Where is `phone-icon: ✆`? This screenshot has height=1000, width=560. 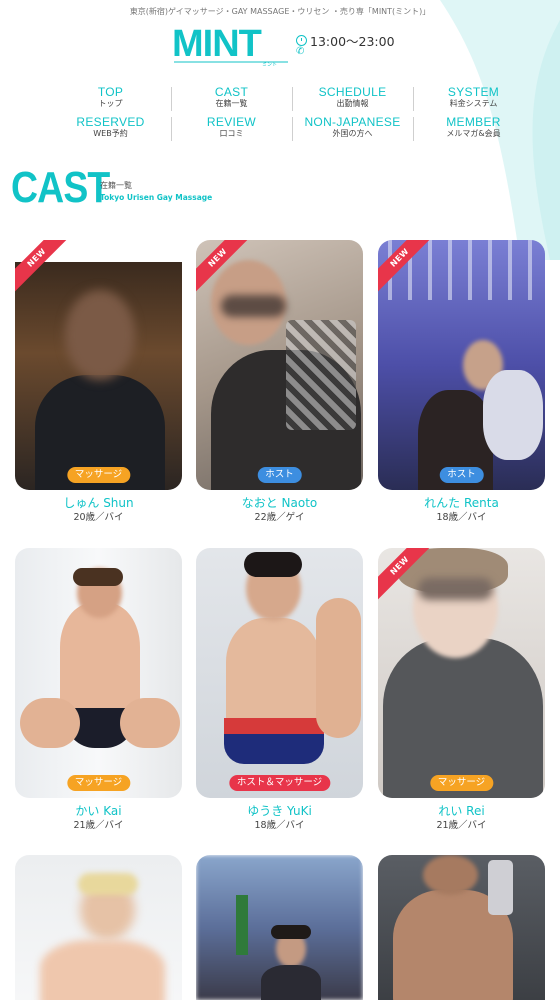
phone-icon: ✆ is located at coordinates (300, 51).